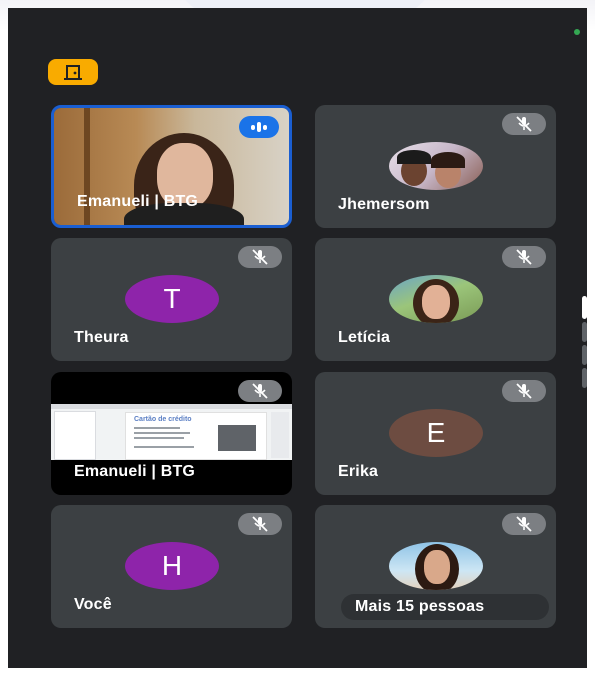 Image resolution: width=595 pixels, height=673 pixels. What do you see at coordinates (101, 337) in the screenshot?
I see `participant-name: Theura` at bounding box center [101, 337].